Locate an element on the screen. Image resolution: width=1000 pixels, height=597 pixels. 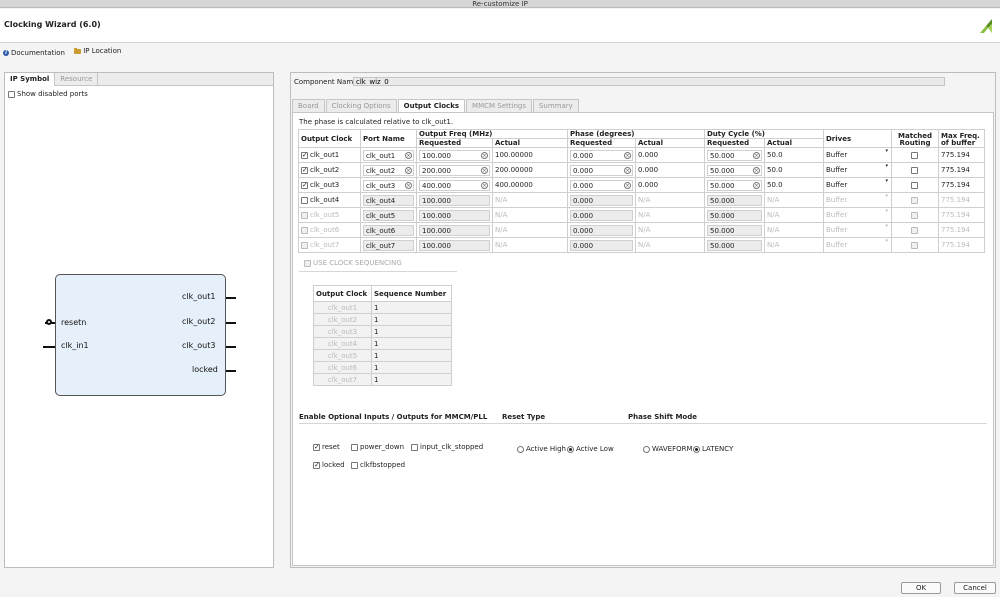
output-clock-cell: clk_out4 is located at coordinates (329, 200).